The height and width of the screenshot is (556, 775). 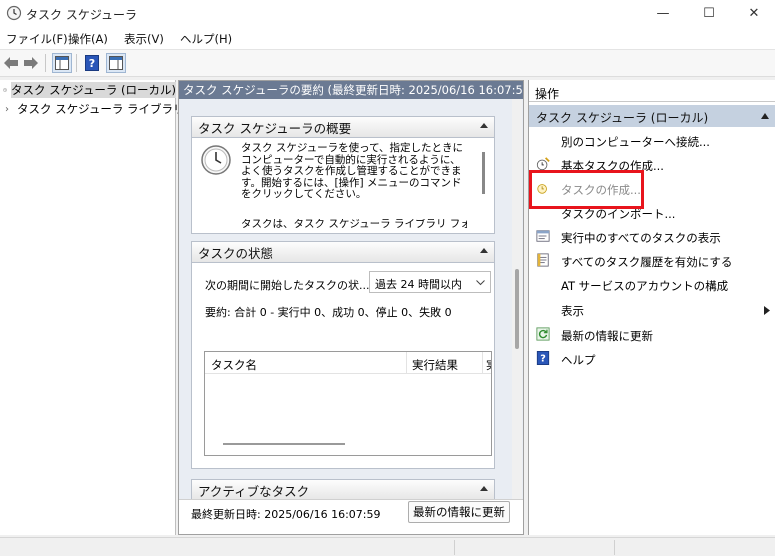 What do you see at coordinates (254, 491) in the screenshot?
I see `active-title: アクティブなタスク` at bounding box center [254, 491].